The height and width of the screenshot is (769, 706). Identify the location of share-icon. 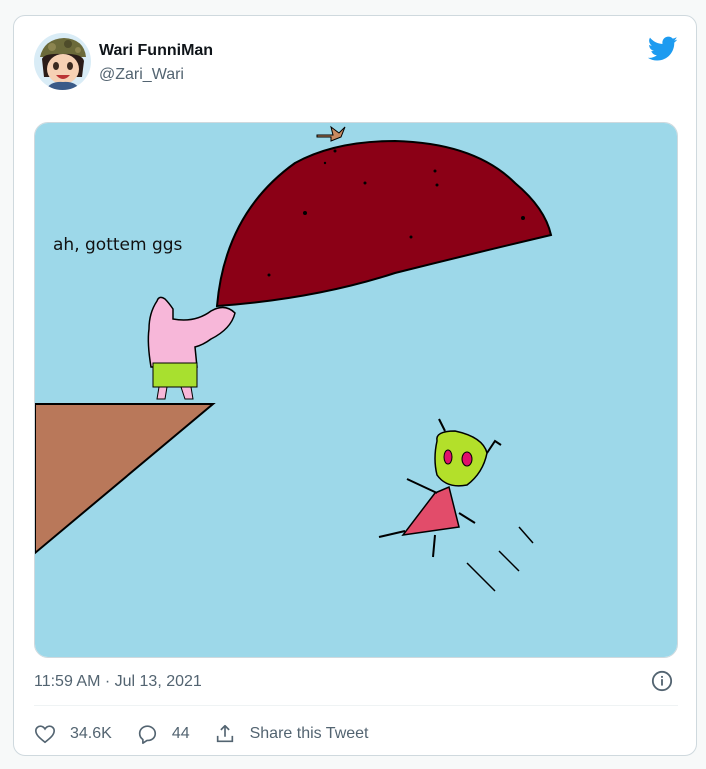
(224, 733).